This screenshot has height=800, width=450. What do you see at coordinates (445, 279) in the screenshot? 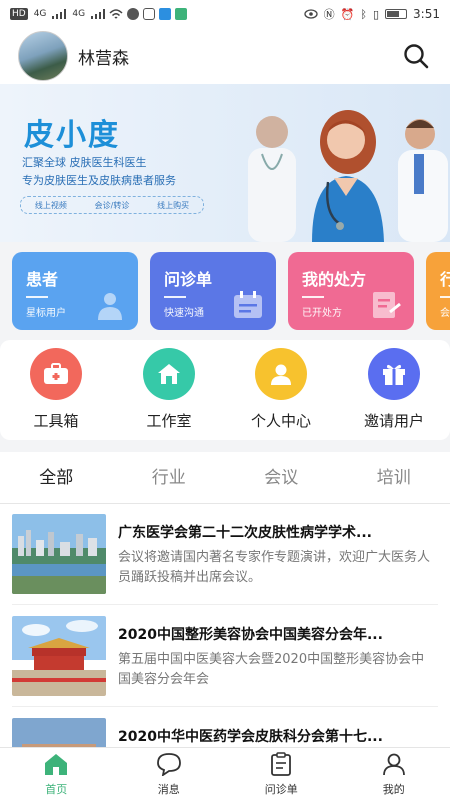
I see `card-title: 行` at bounding box center [445, 279].